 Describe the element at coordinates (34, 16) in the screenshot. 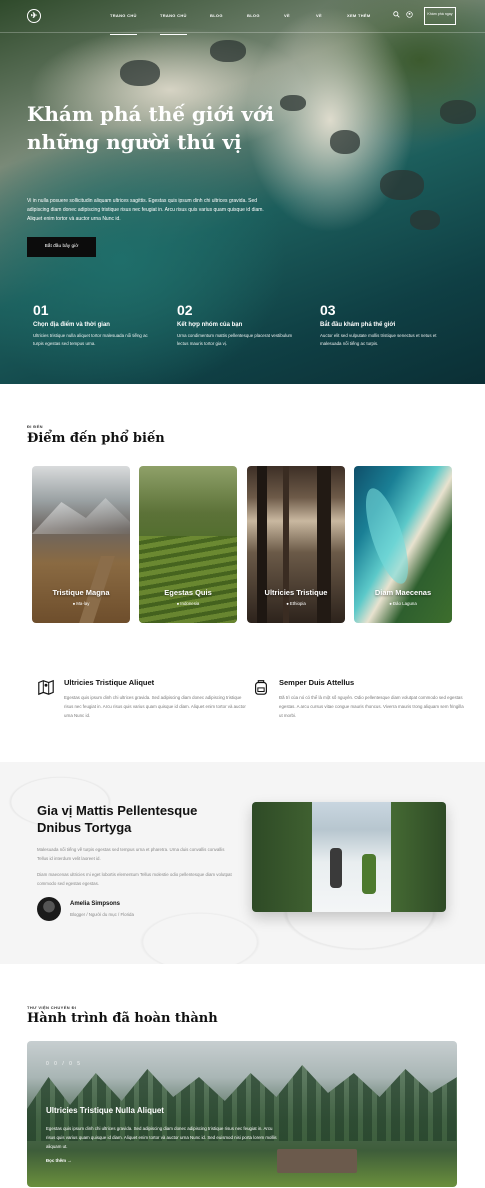

I see `logo-icon: ✈` at that location.